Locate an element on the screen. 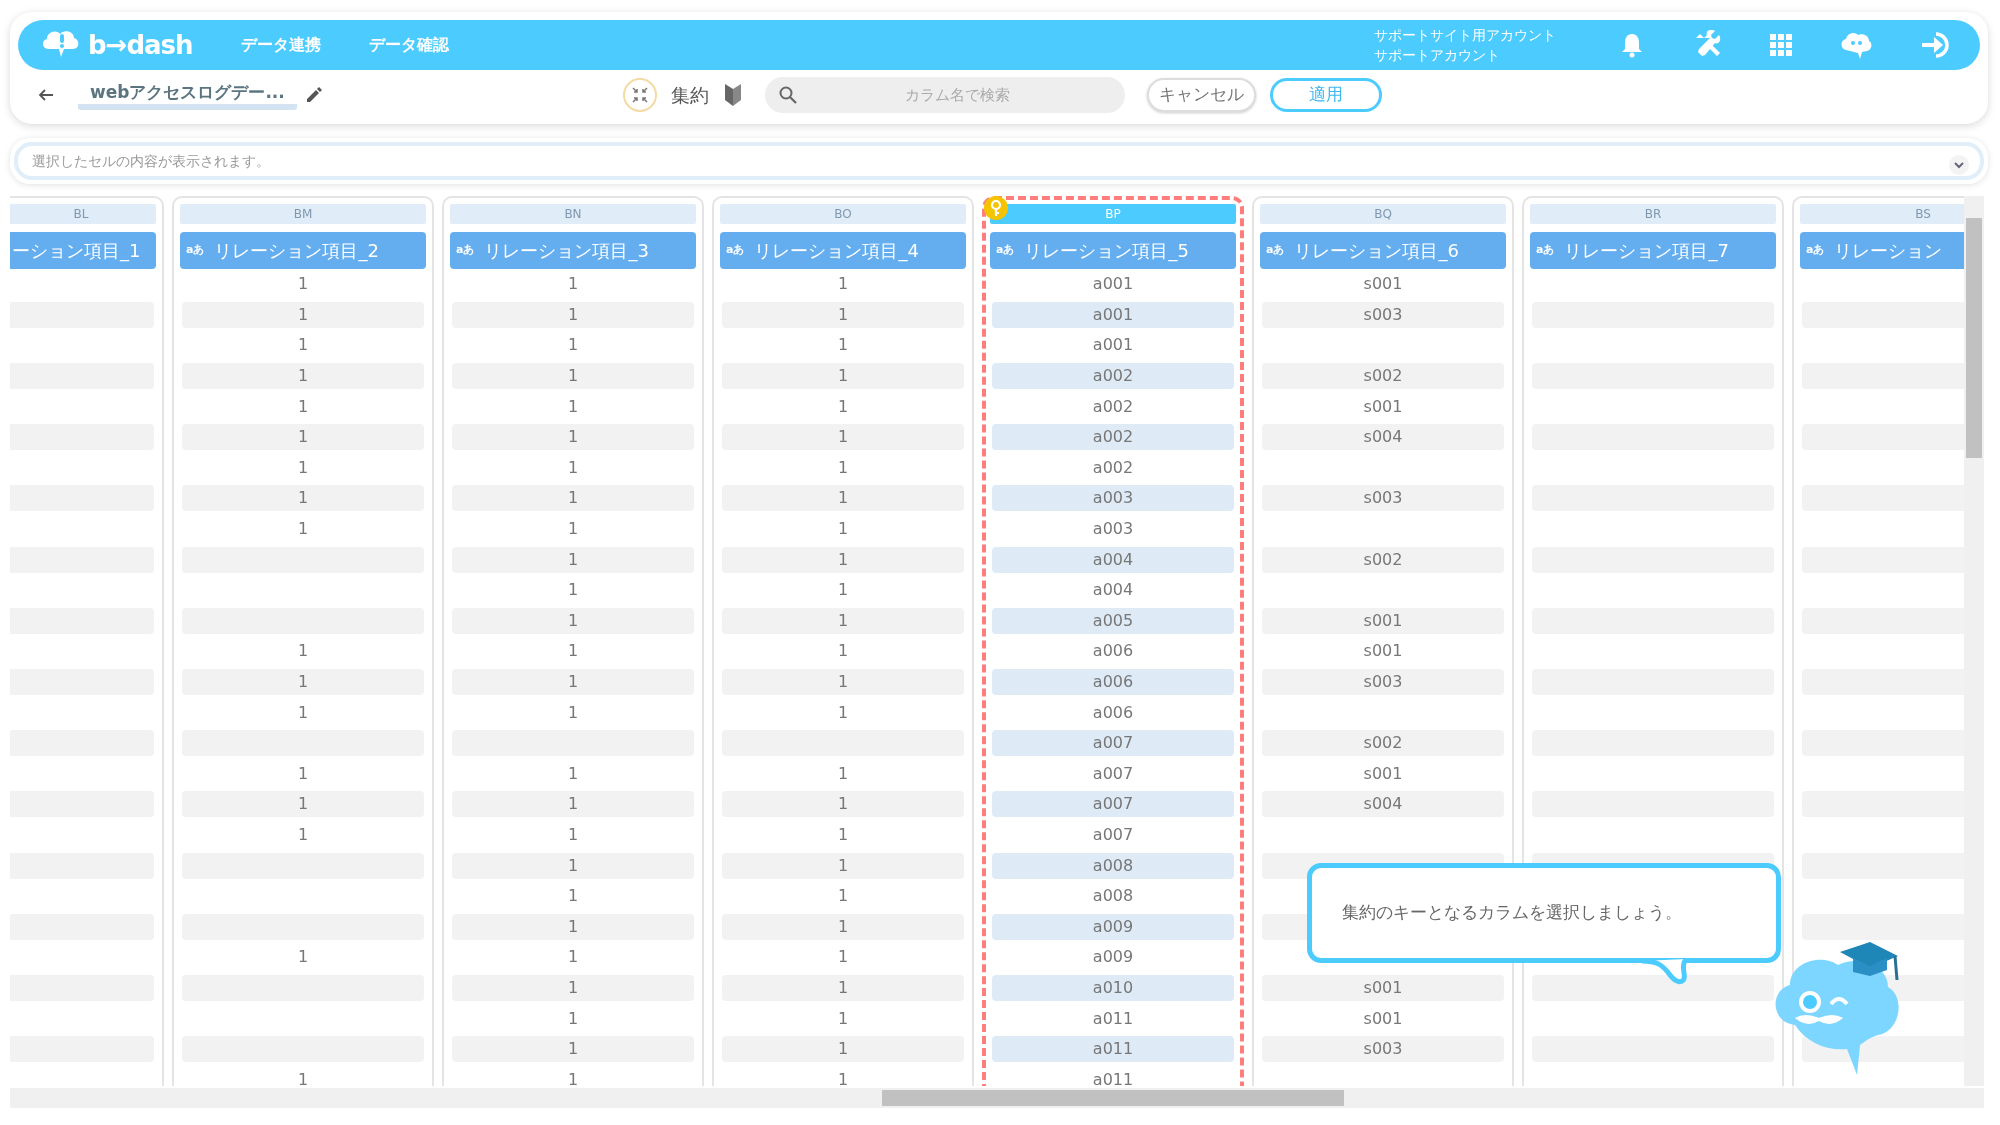 This screenshot has height=1125, width=2000. table-cell: s004 is located at coordinates (1383, 804).